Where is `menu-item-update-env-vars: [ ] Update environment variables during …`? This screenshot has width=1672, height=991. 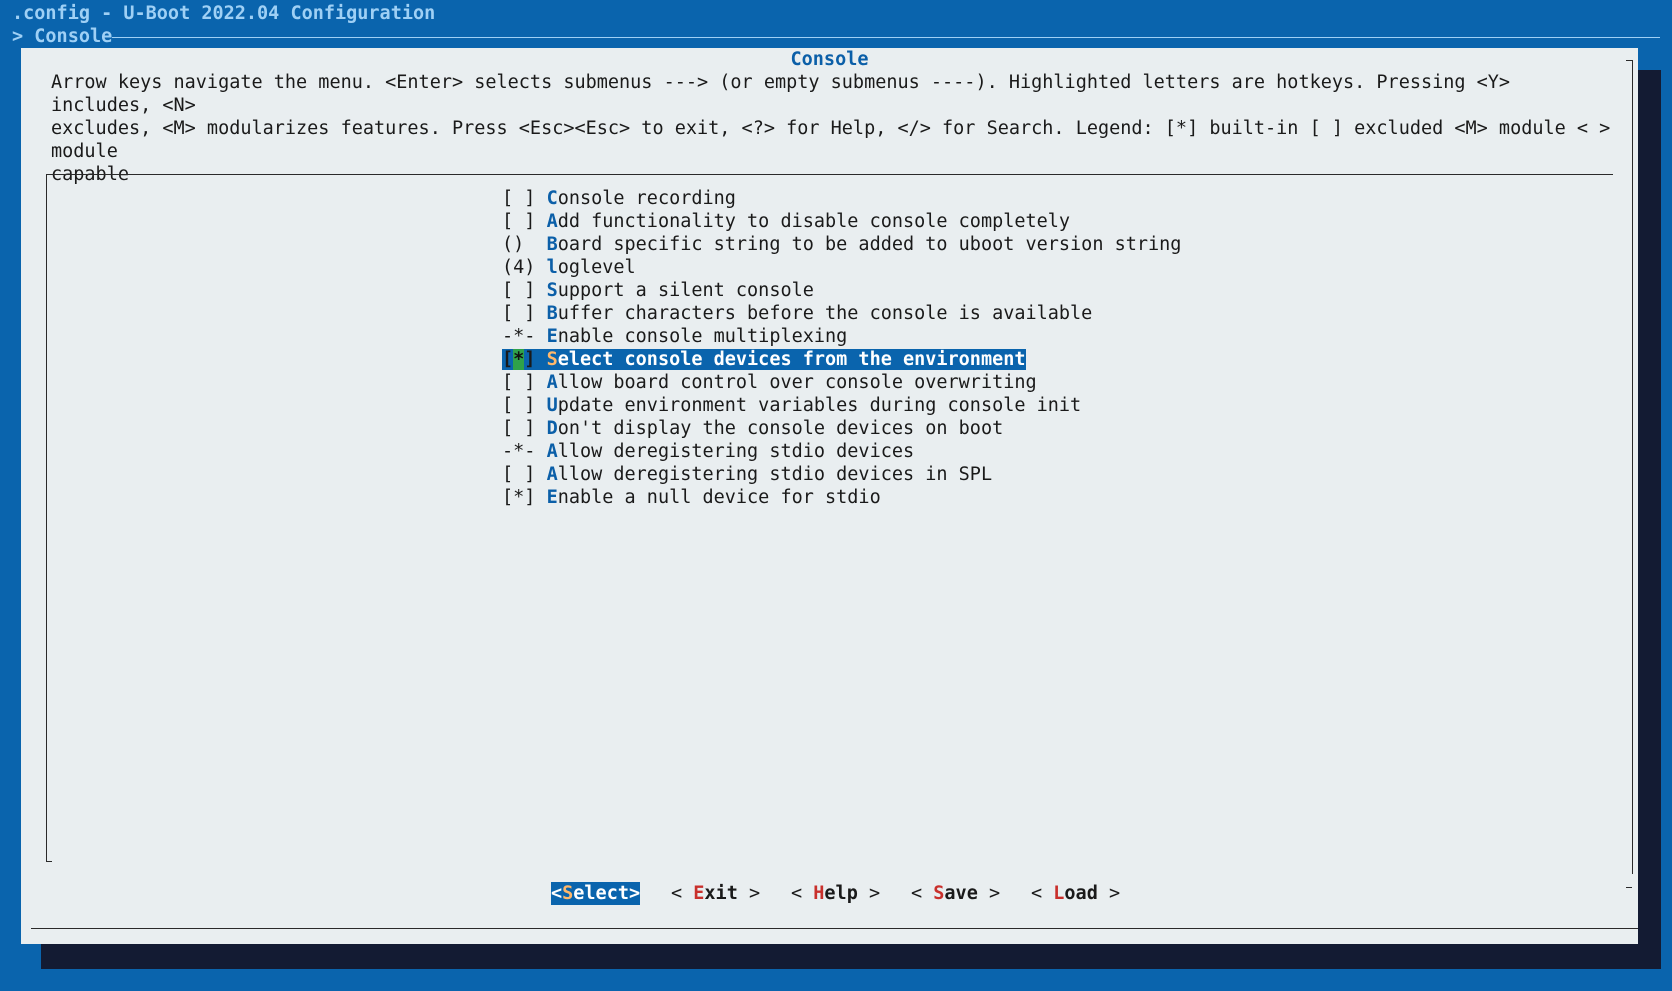 menu-item-update-env-vars: [ ] Update environment variables during … is located at coordinates (841, 405).